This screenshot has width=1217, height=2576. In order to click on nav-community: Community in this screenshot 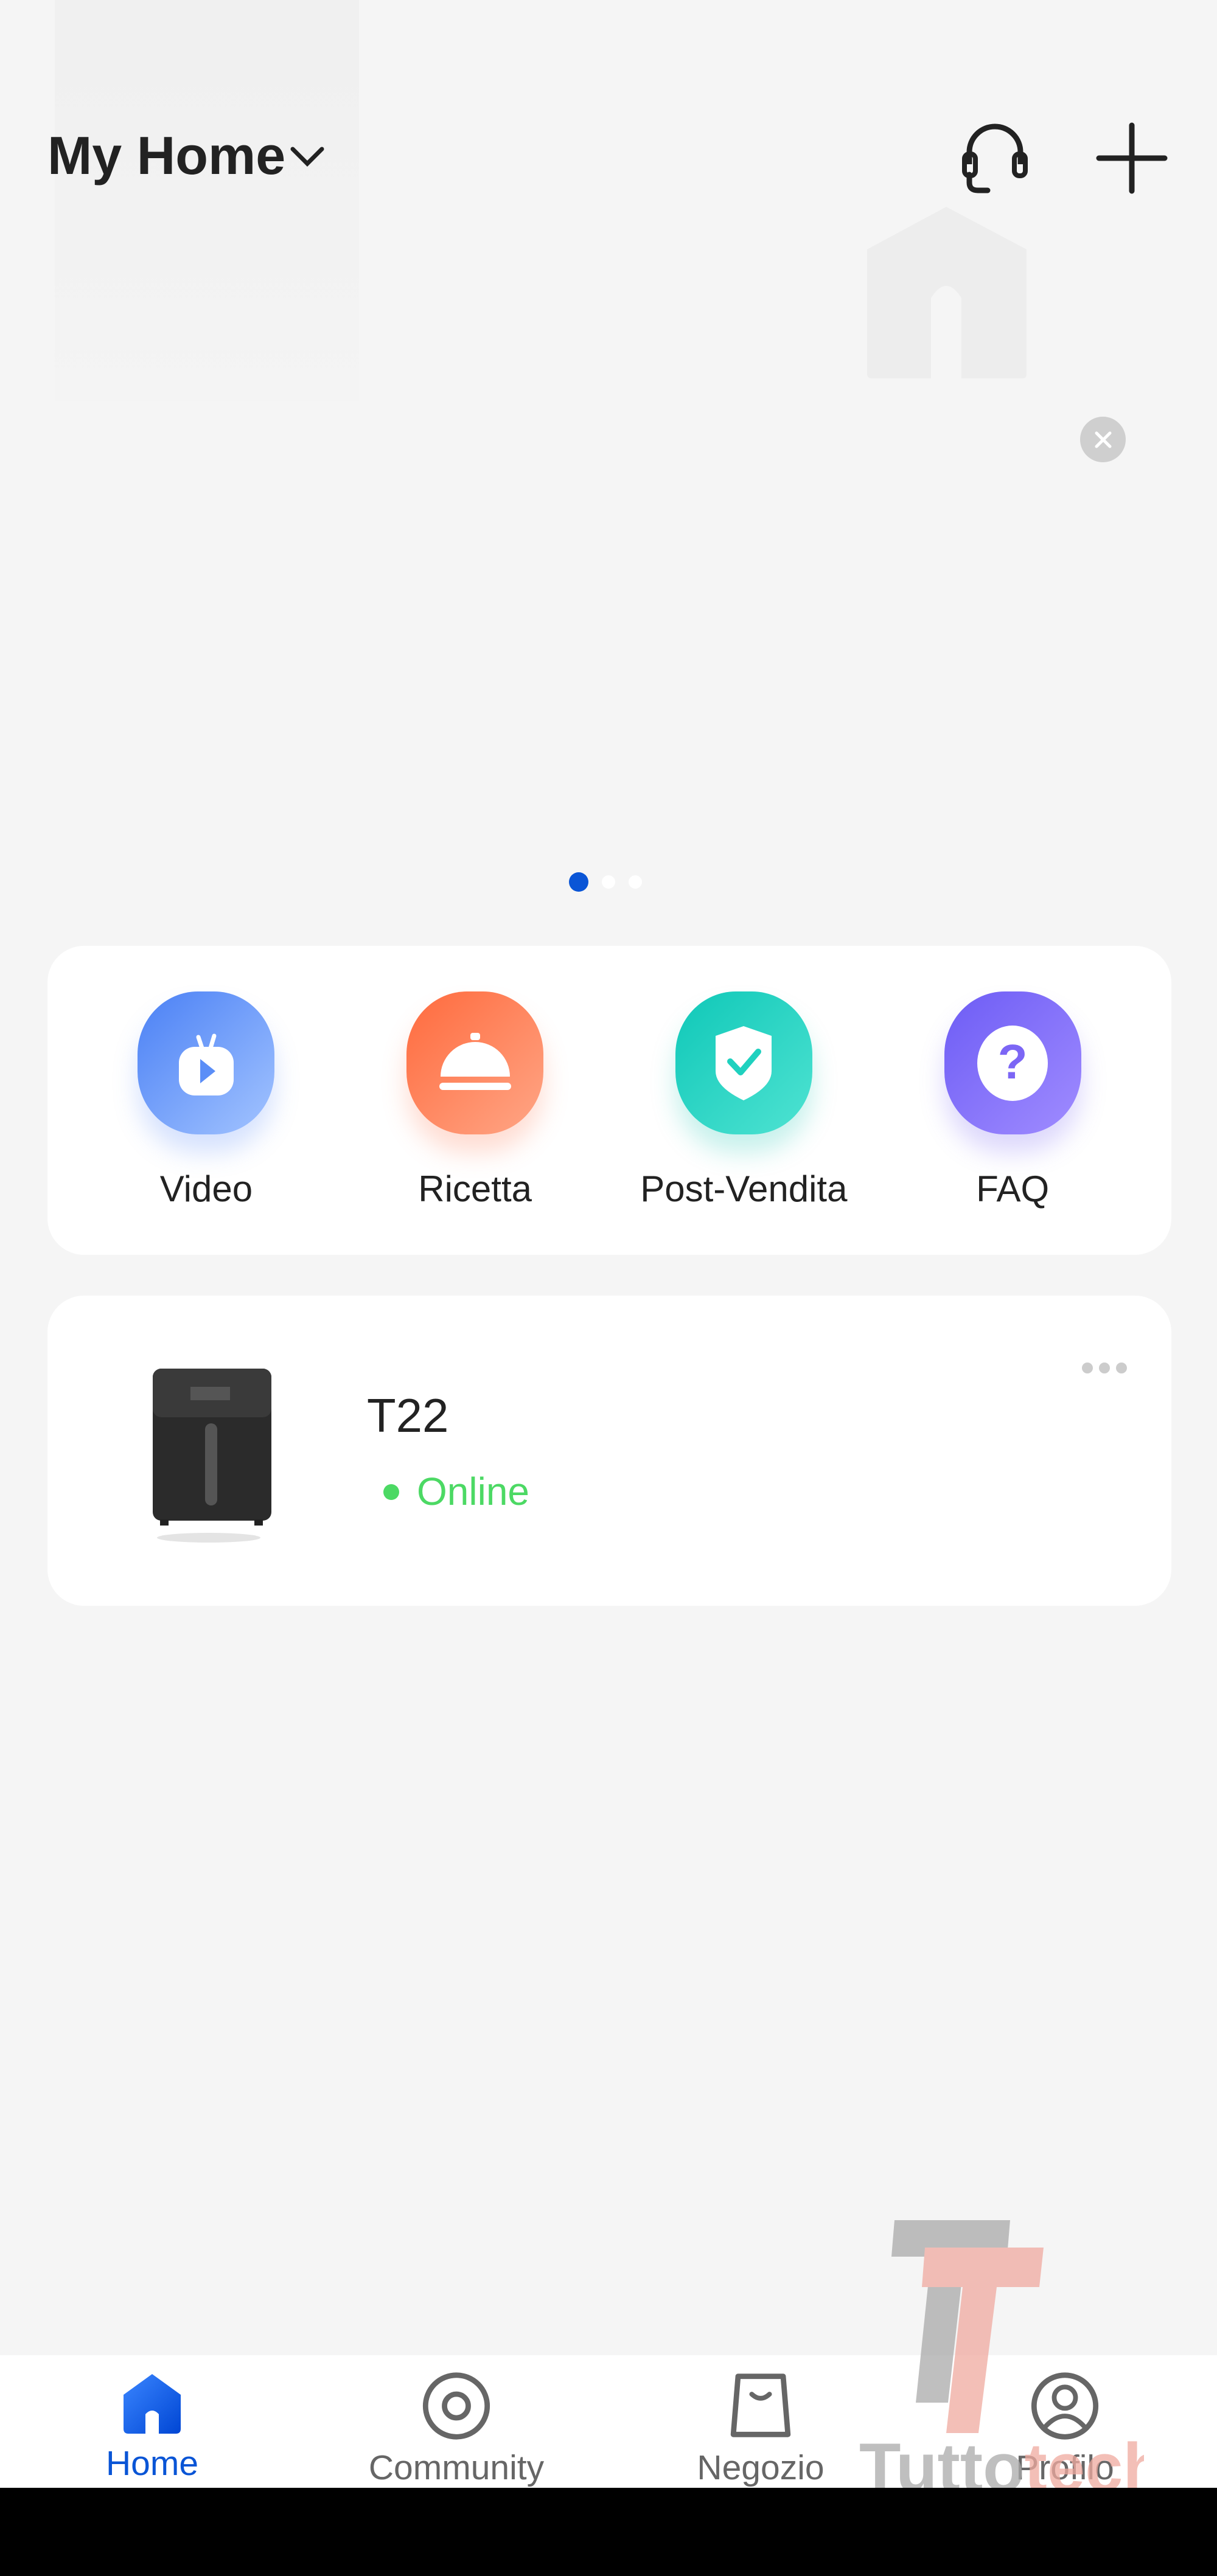, I will do `click(456, 2421)`.